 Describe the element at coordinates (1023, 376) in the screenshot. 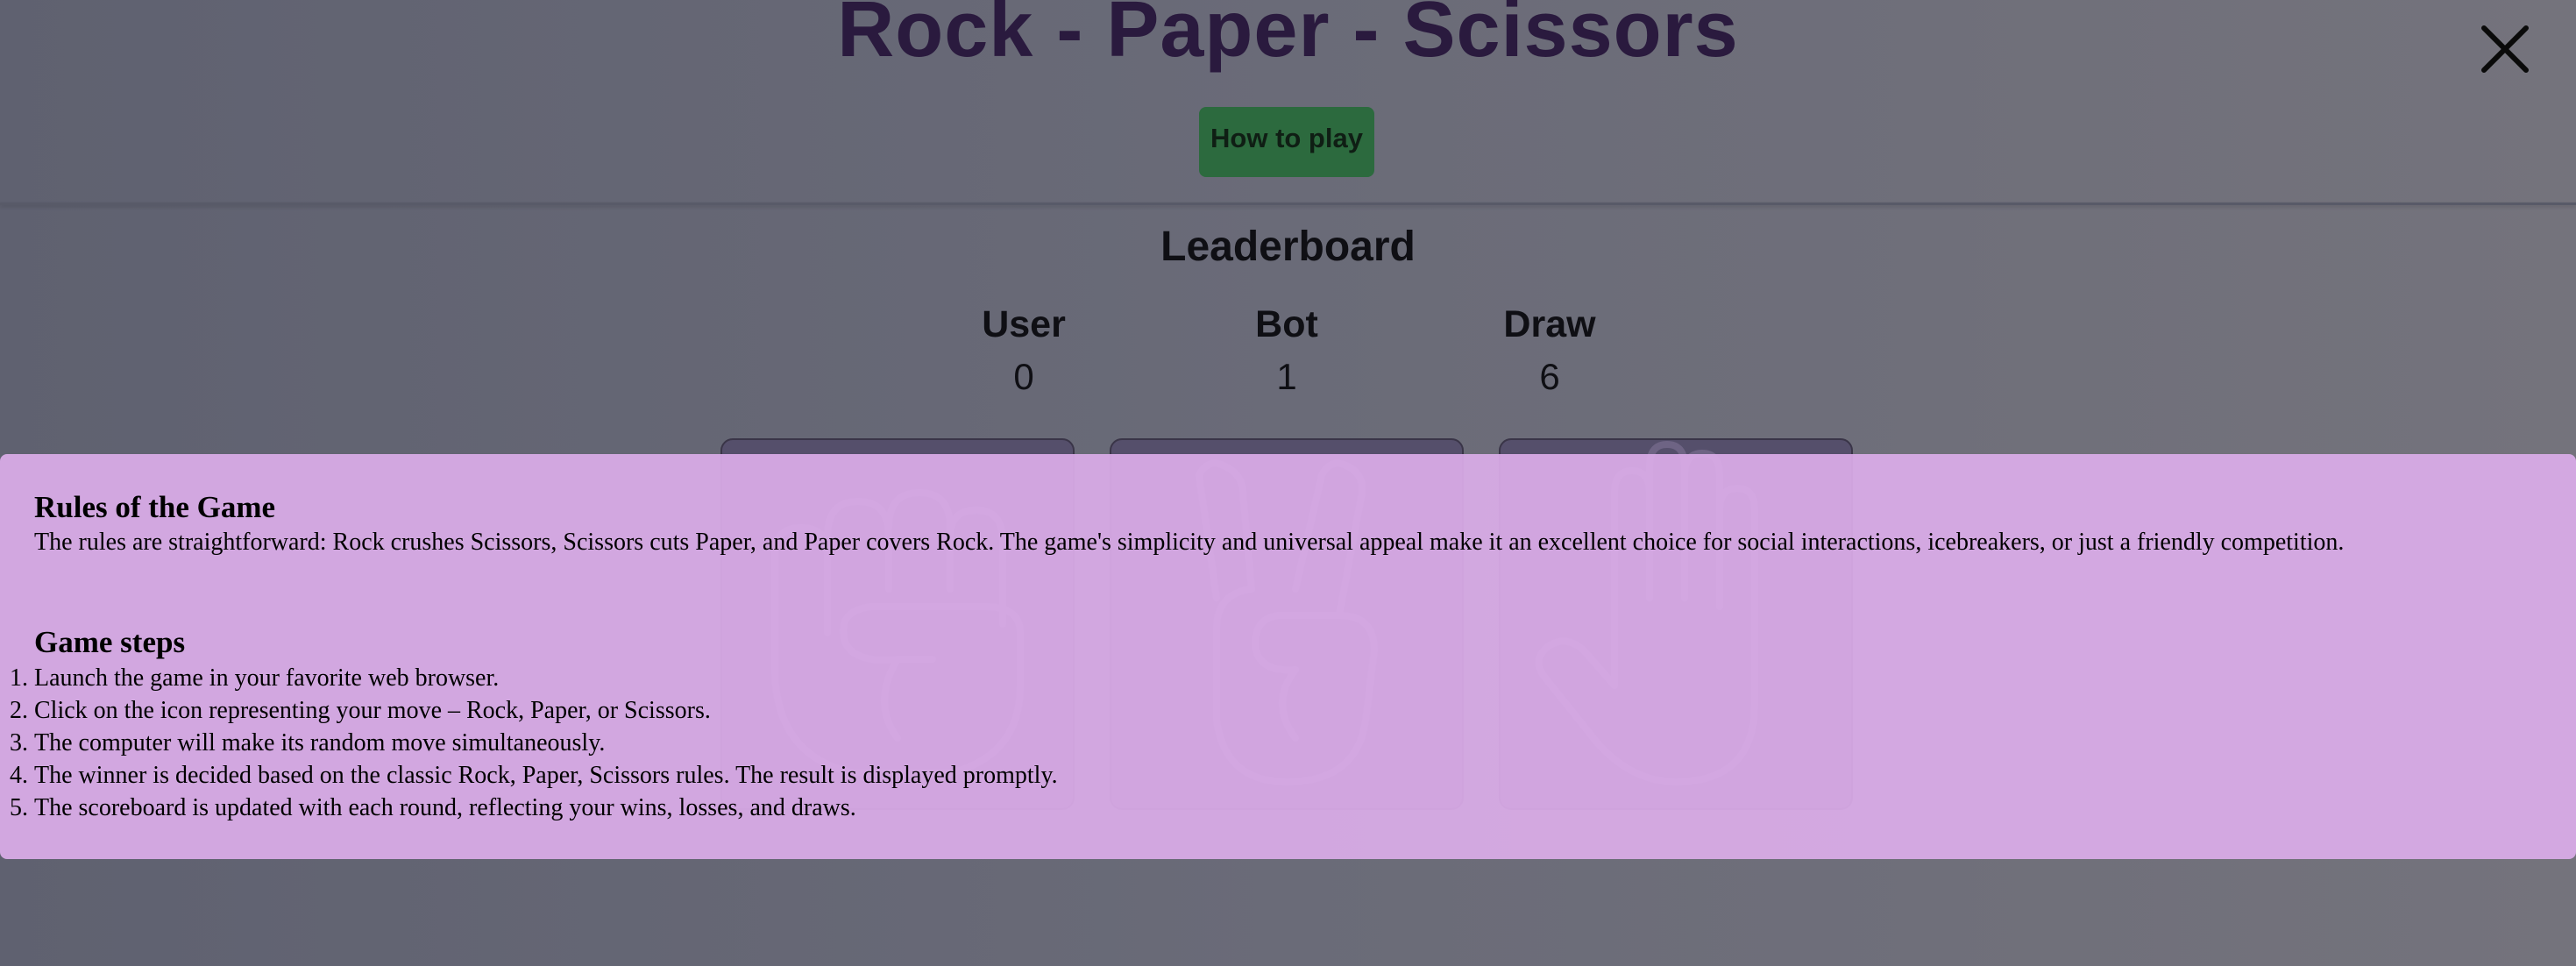

I see `score-value: 0` at that location.